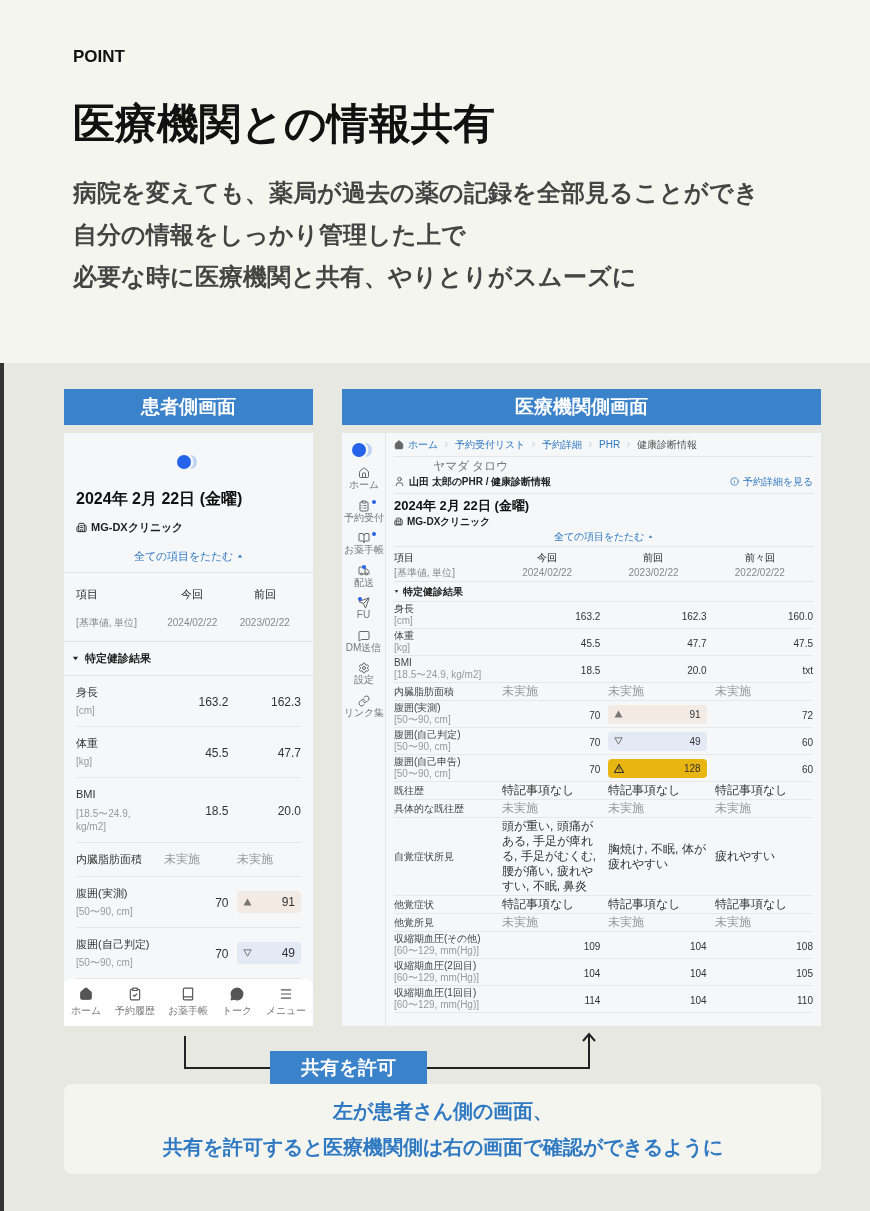 The image size is (870, 1211). Describe the element at coordinates (436, 993) in the screenshot. I see `row-label: 収縮期血圧(1回目)` at that location.